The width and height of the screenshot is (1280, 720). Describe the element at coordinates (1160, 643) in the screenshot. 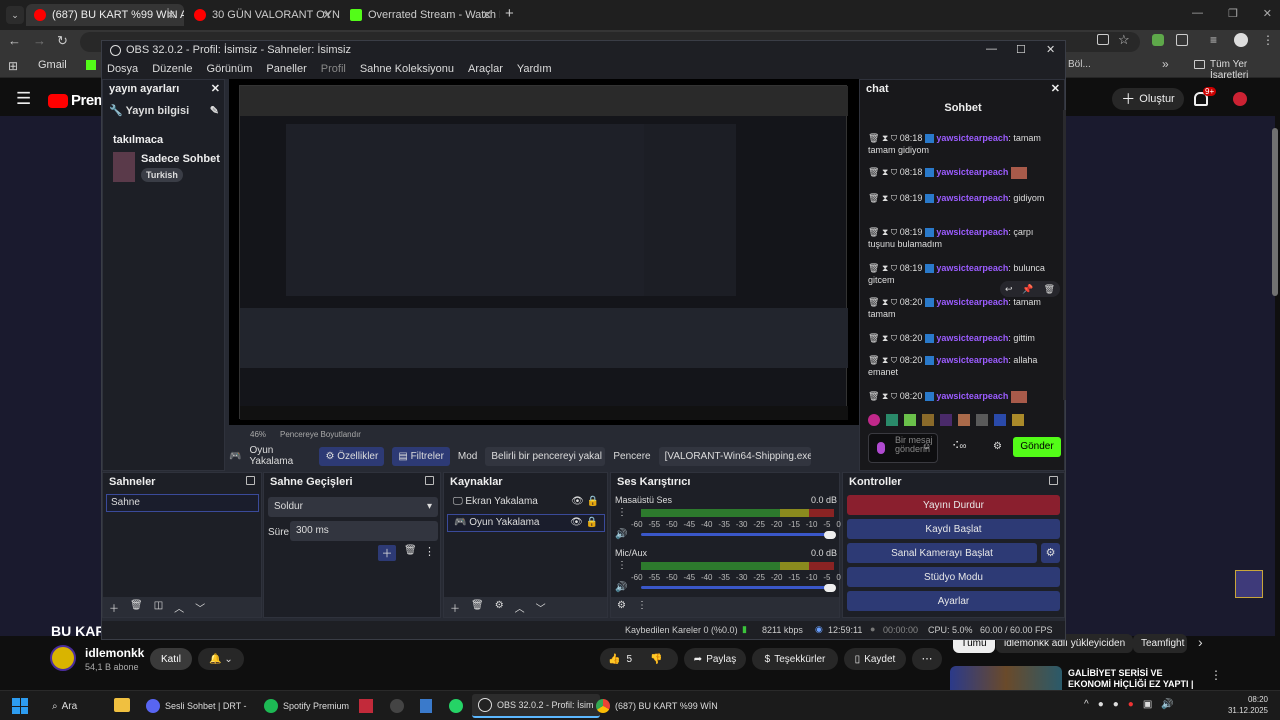

I see `chip-teamfight: Teamfight` at that location.